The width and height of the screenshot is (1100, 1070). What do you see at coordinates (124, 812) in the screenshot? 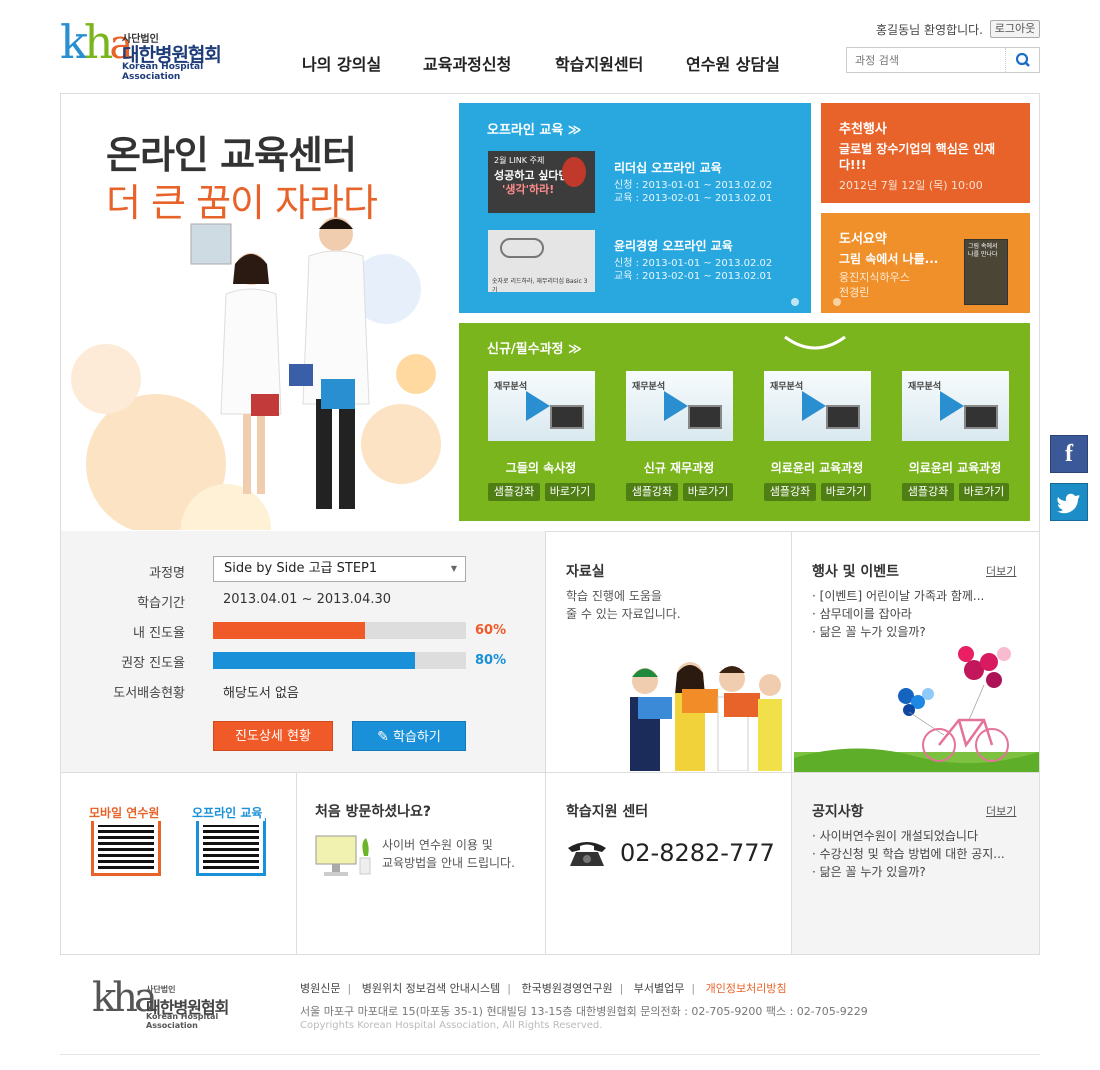
I see `mobile-qr-label: 모바일 연수원` at bounding box center [124, 812].